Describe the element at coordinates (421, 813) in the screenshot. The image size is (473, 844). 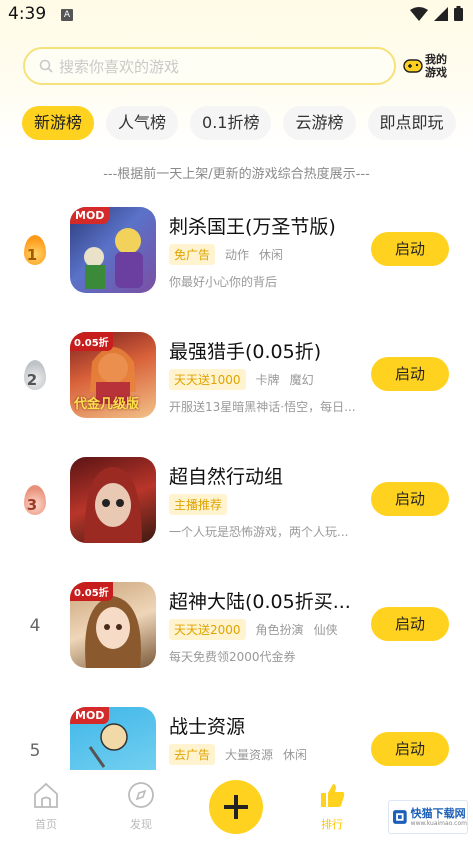
I see `watermark-title-1: 快猫` at that location.